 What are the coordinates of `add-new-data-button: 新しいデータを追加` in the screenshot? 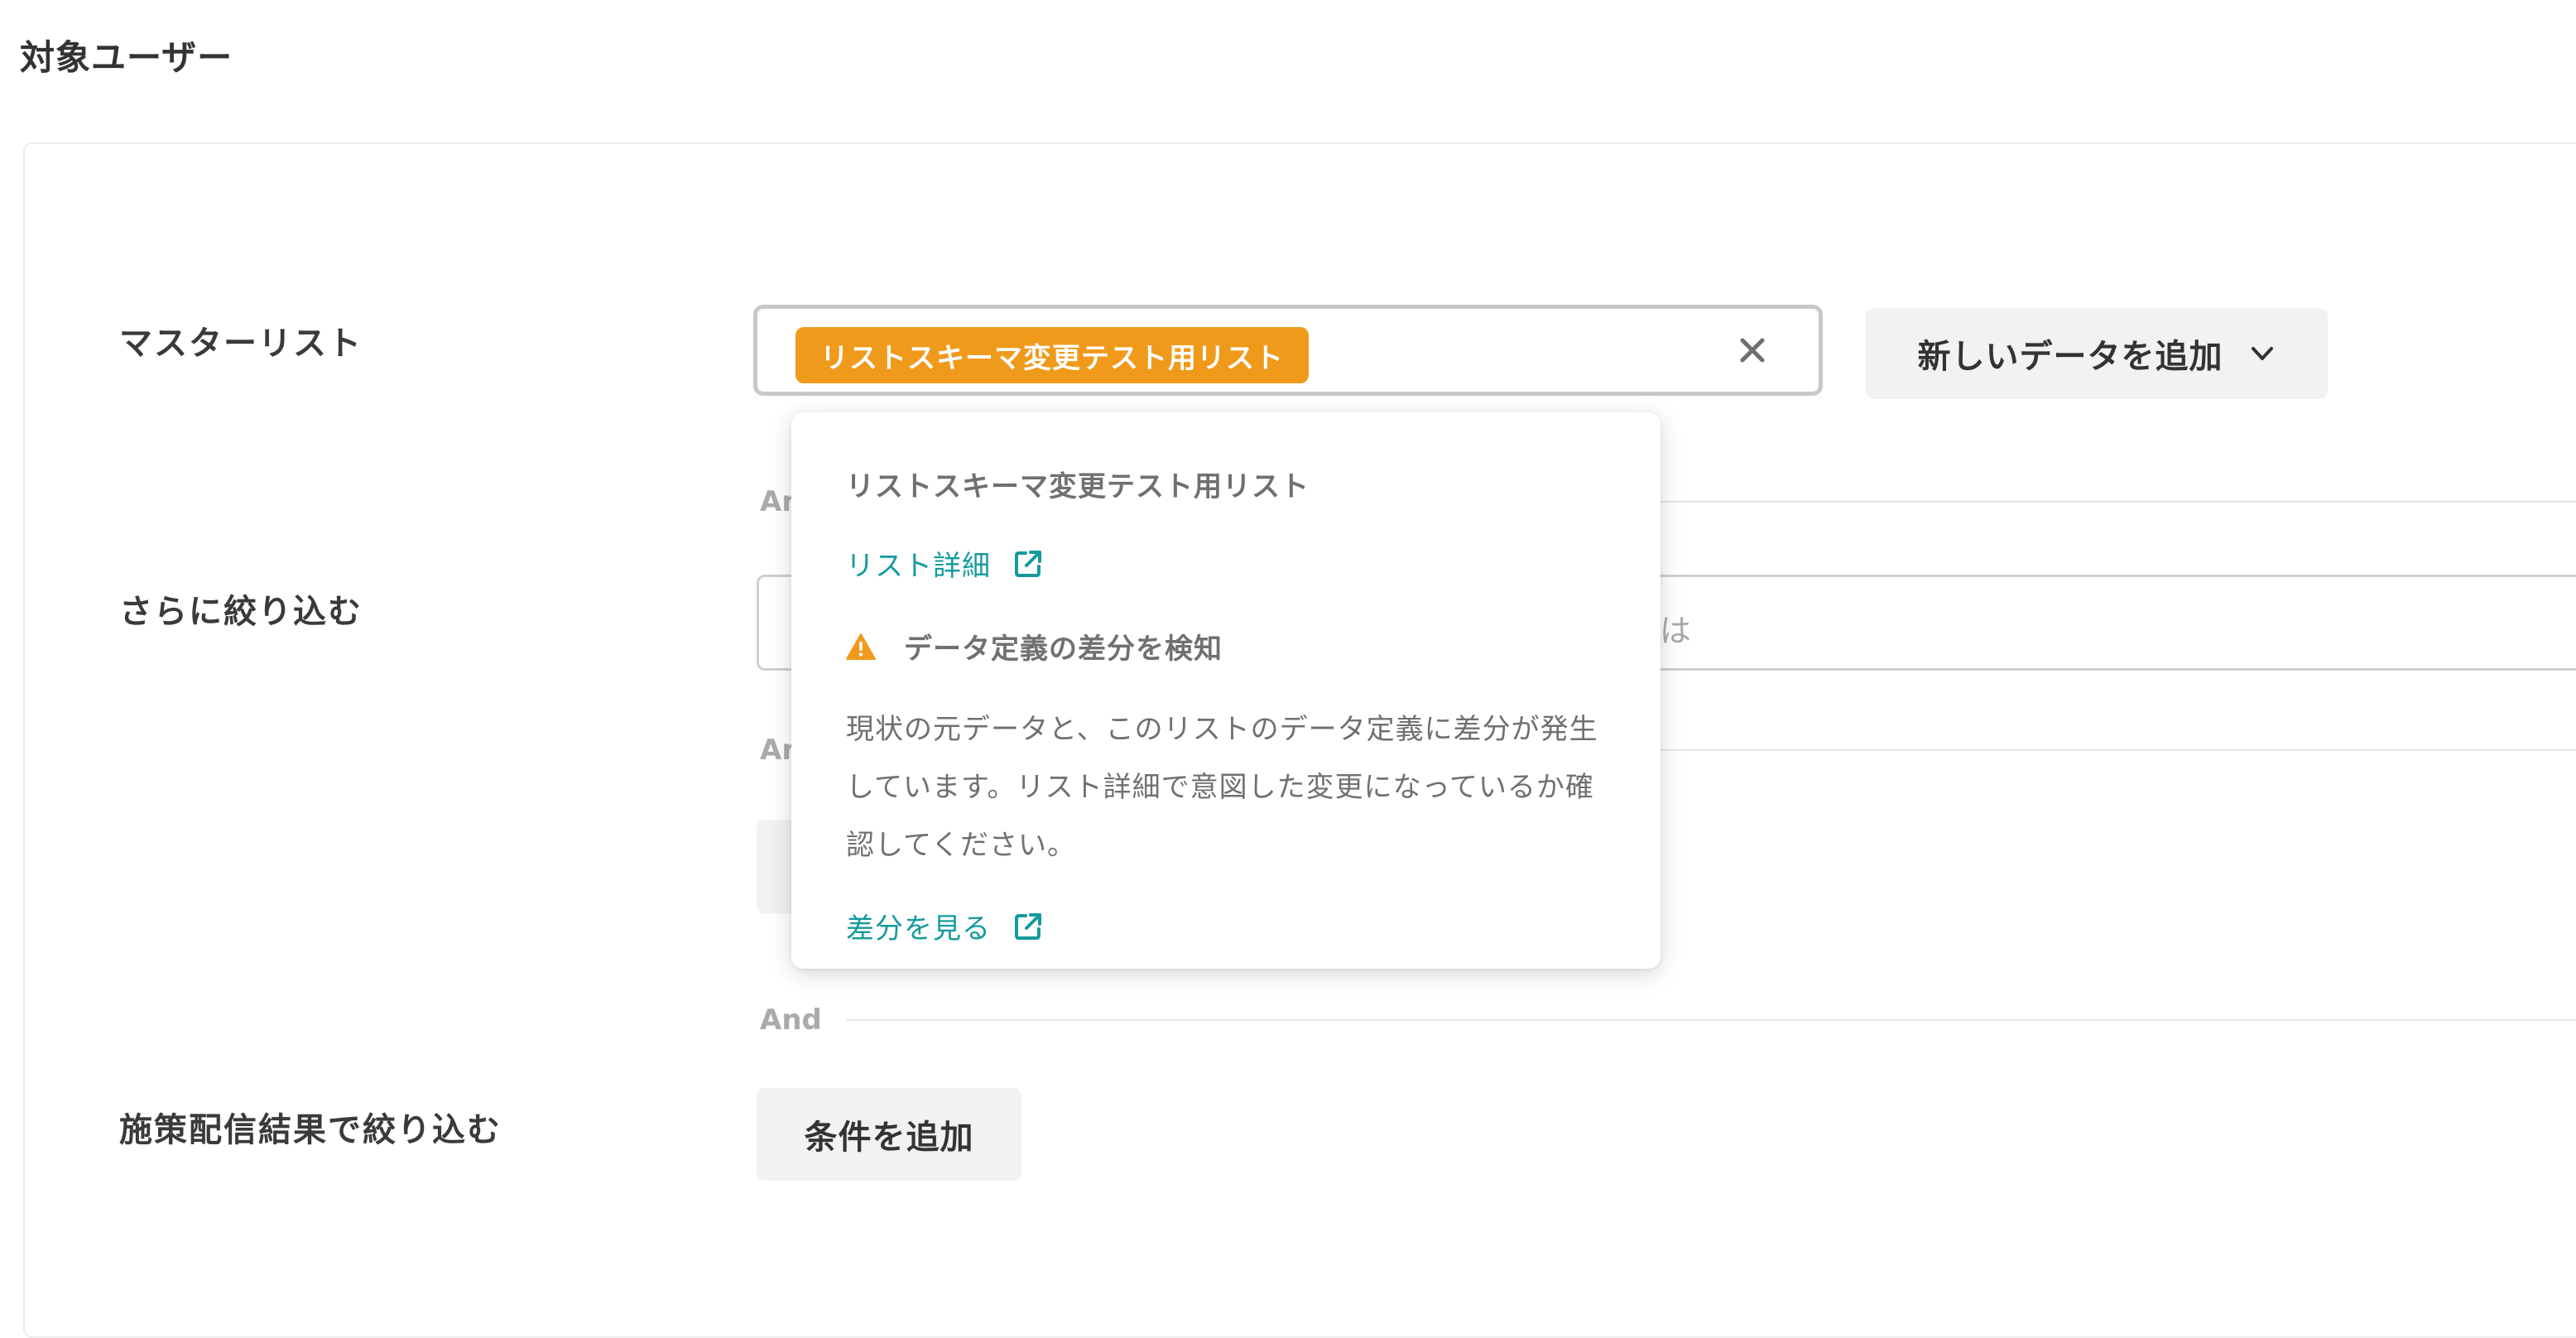 It's located at (2097, 353).